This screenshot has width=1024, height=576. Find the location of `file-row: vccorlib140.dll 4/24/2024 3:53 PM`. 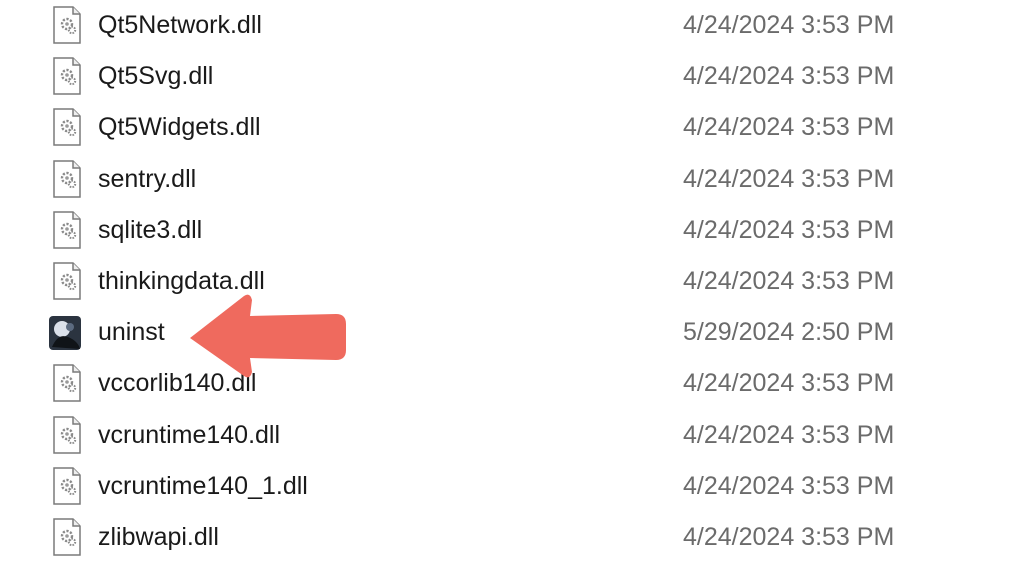

file-row: vccorlib140.dll 4/24/2024 3:53 PM is located at coordinates (512, 389).